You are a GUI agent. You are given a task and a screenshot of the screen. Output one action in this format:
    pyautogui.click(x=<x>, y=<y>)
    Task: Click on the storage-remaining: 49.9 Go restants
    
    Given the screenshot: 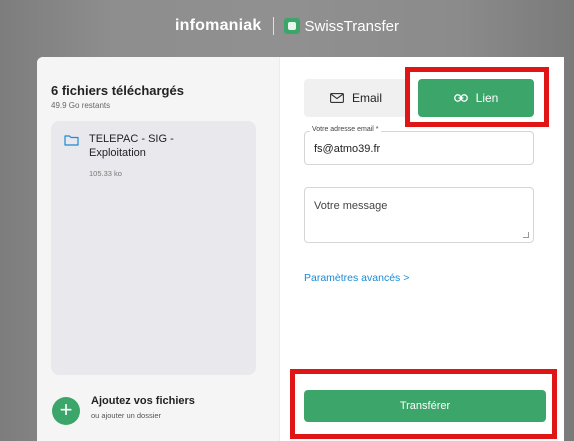 What is the action you would take?
    pyautogui.click(x=81, y=105)
    